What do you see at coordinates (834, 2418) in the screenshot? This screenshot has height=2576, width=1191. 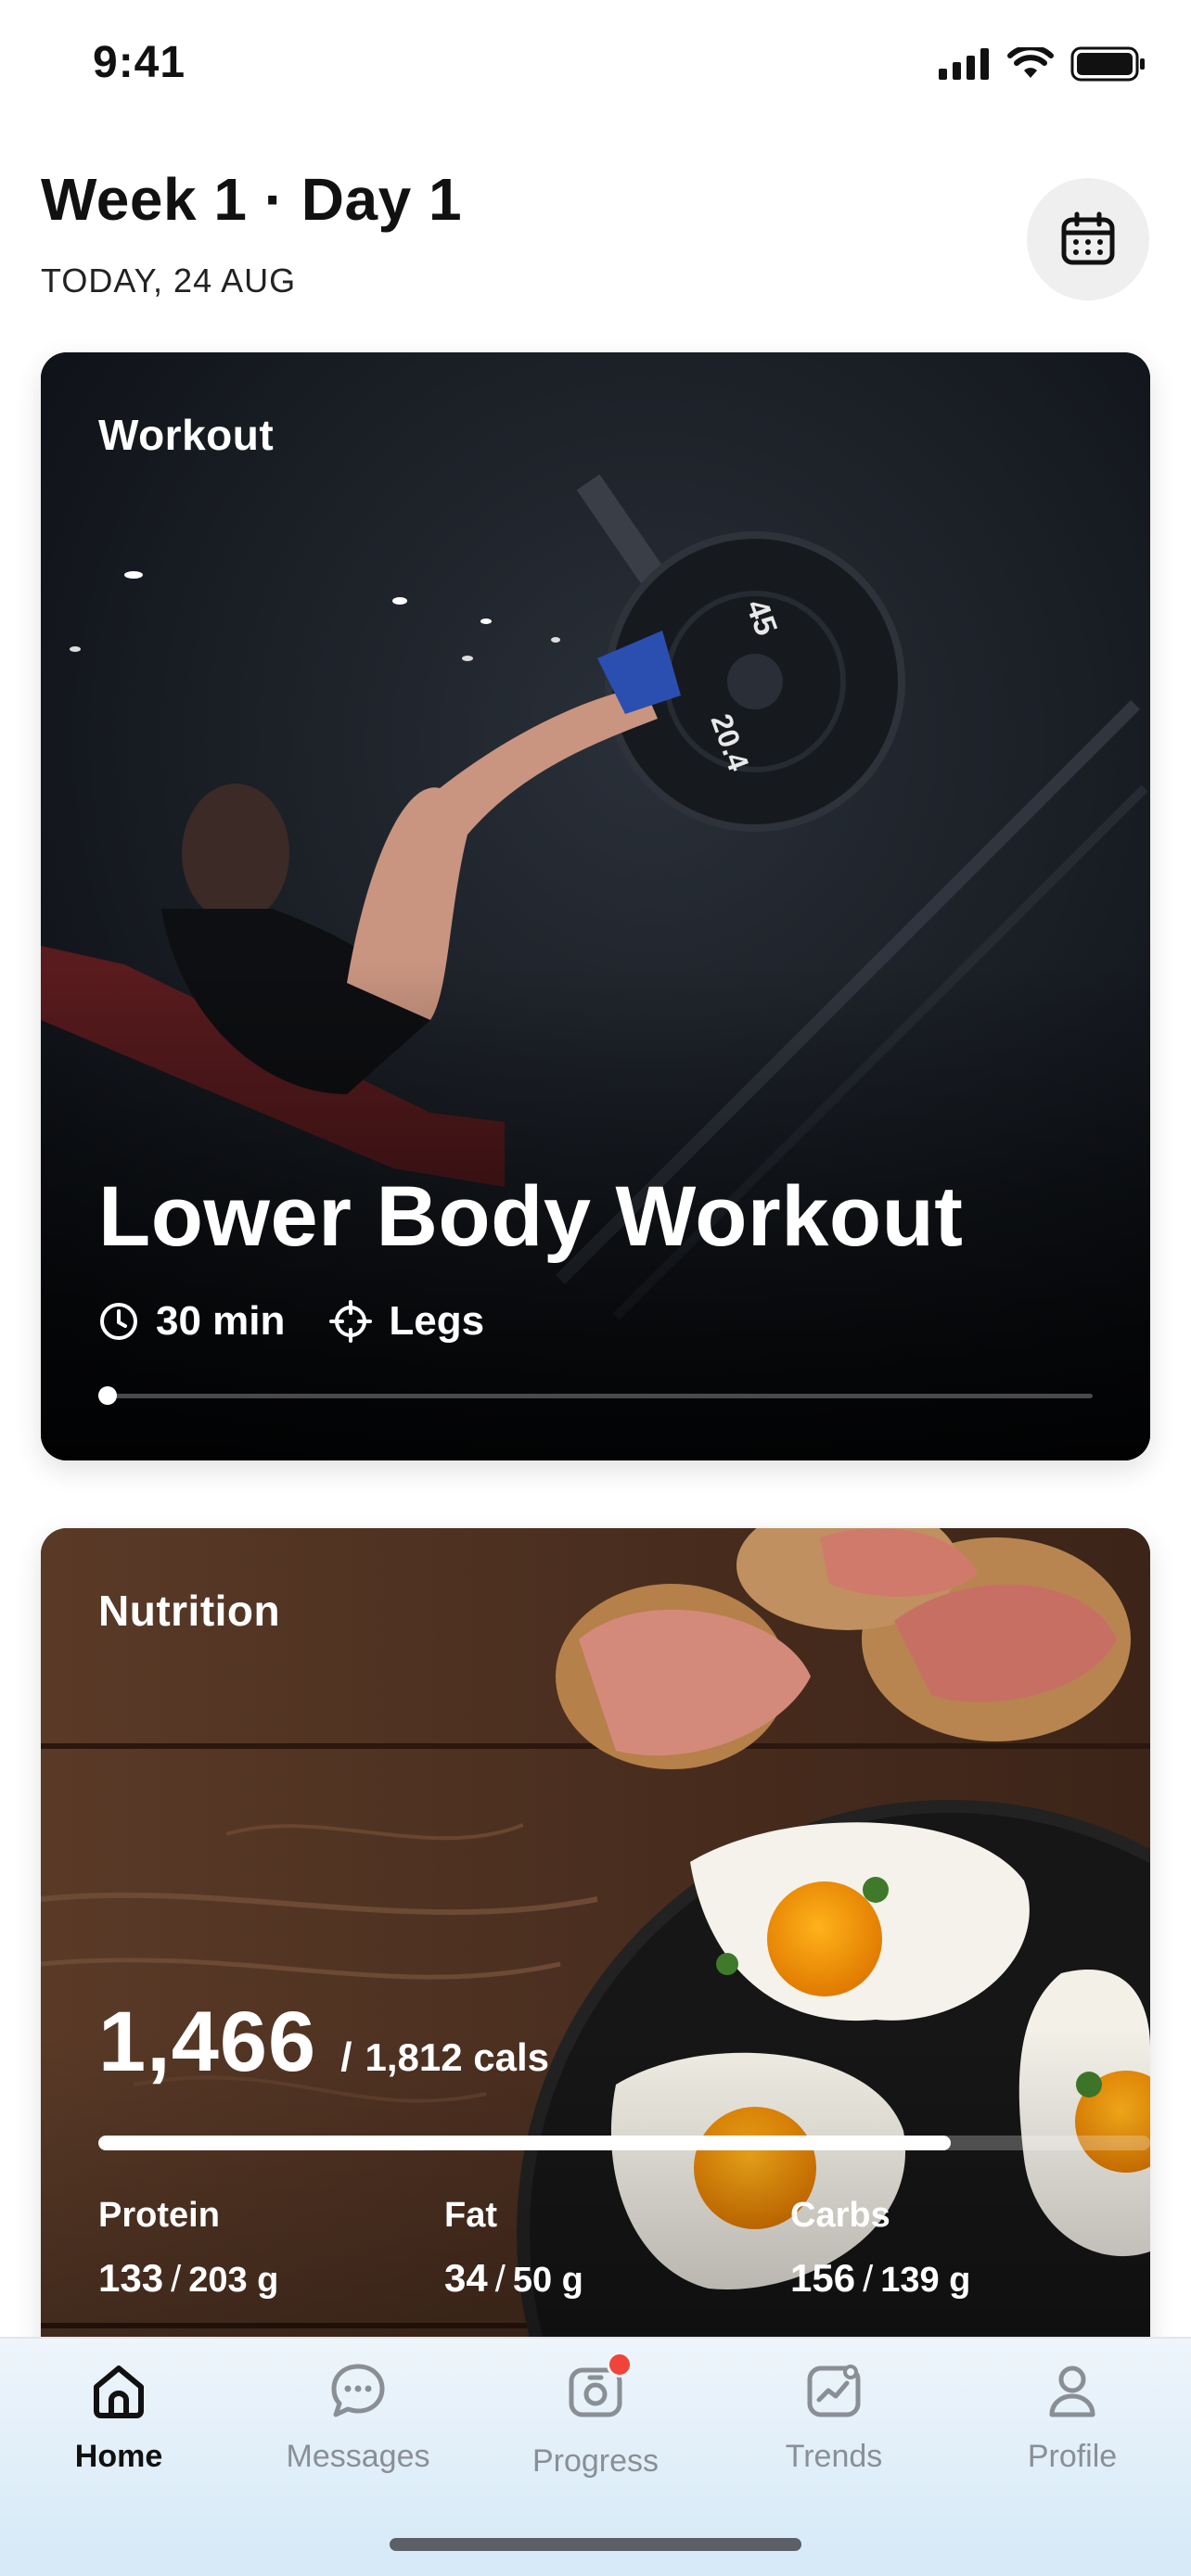 I see `tab-trends: Trends` at bounding box center [834, 2418].